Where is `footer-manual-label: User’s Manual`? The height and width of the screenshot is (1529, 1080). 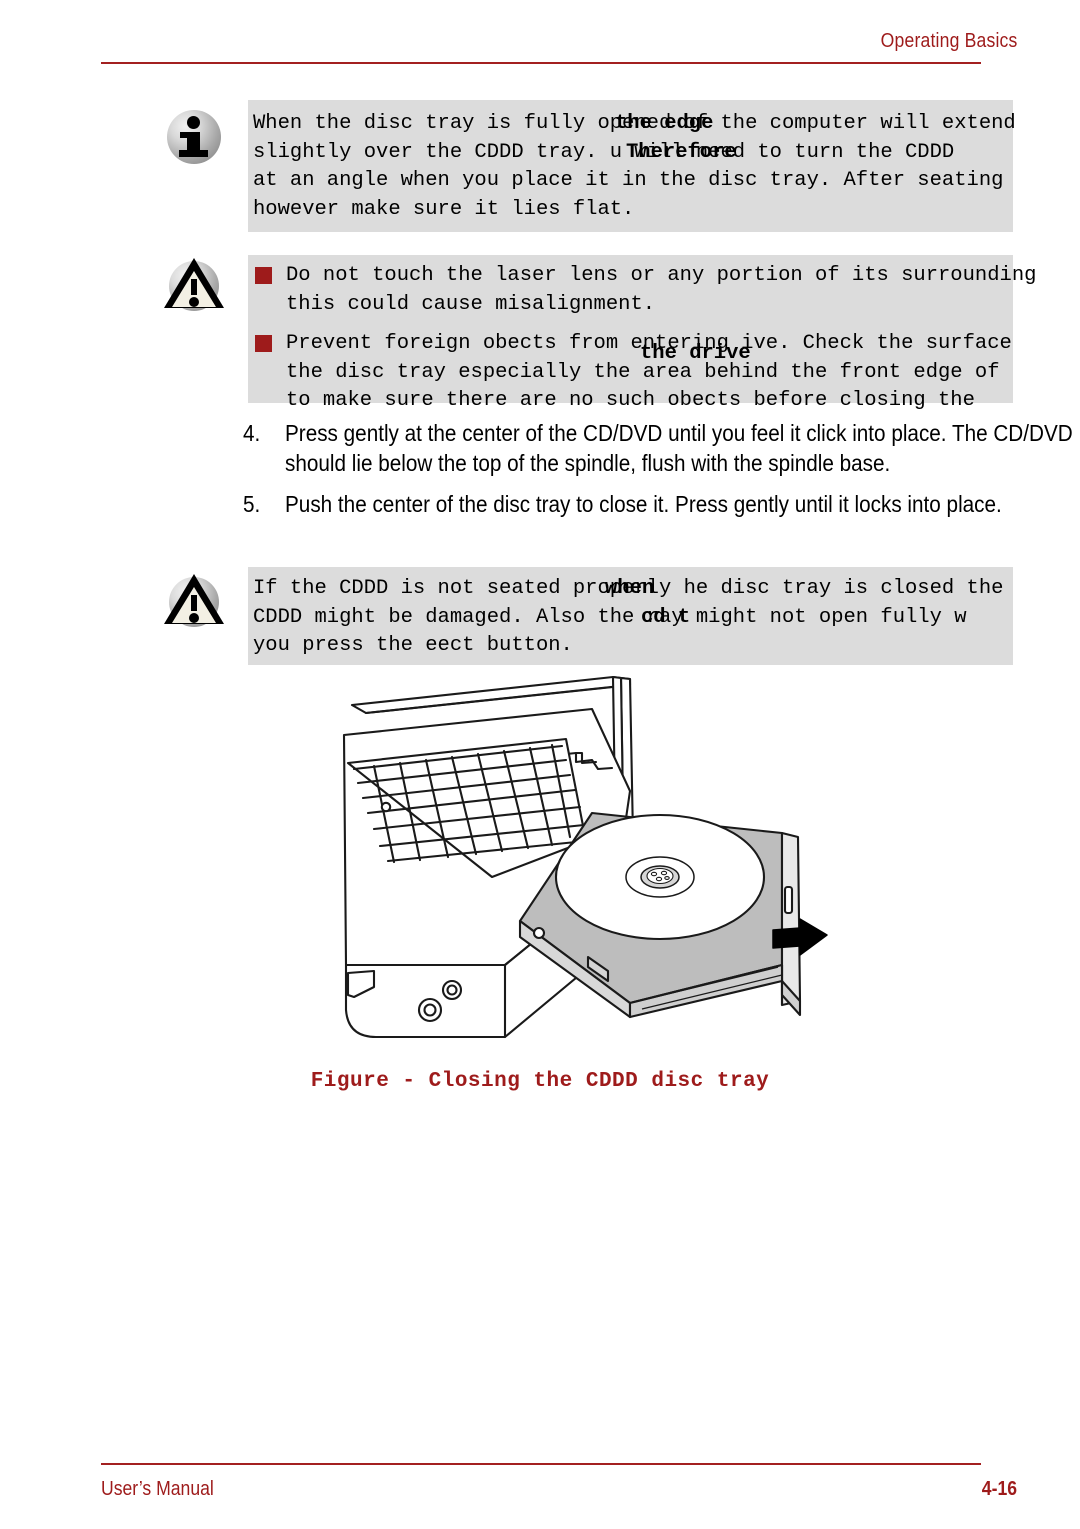
footer-manual-label: User’s Manual is located at coordinates (157, 1489).